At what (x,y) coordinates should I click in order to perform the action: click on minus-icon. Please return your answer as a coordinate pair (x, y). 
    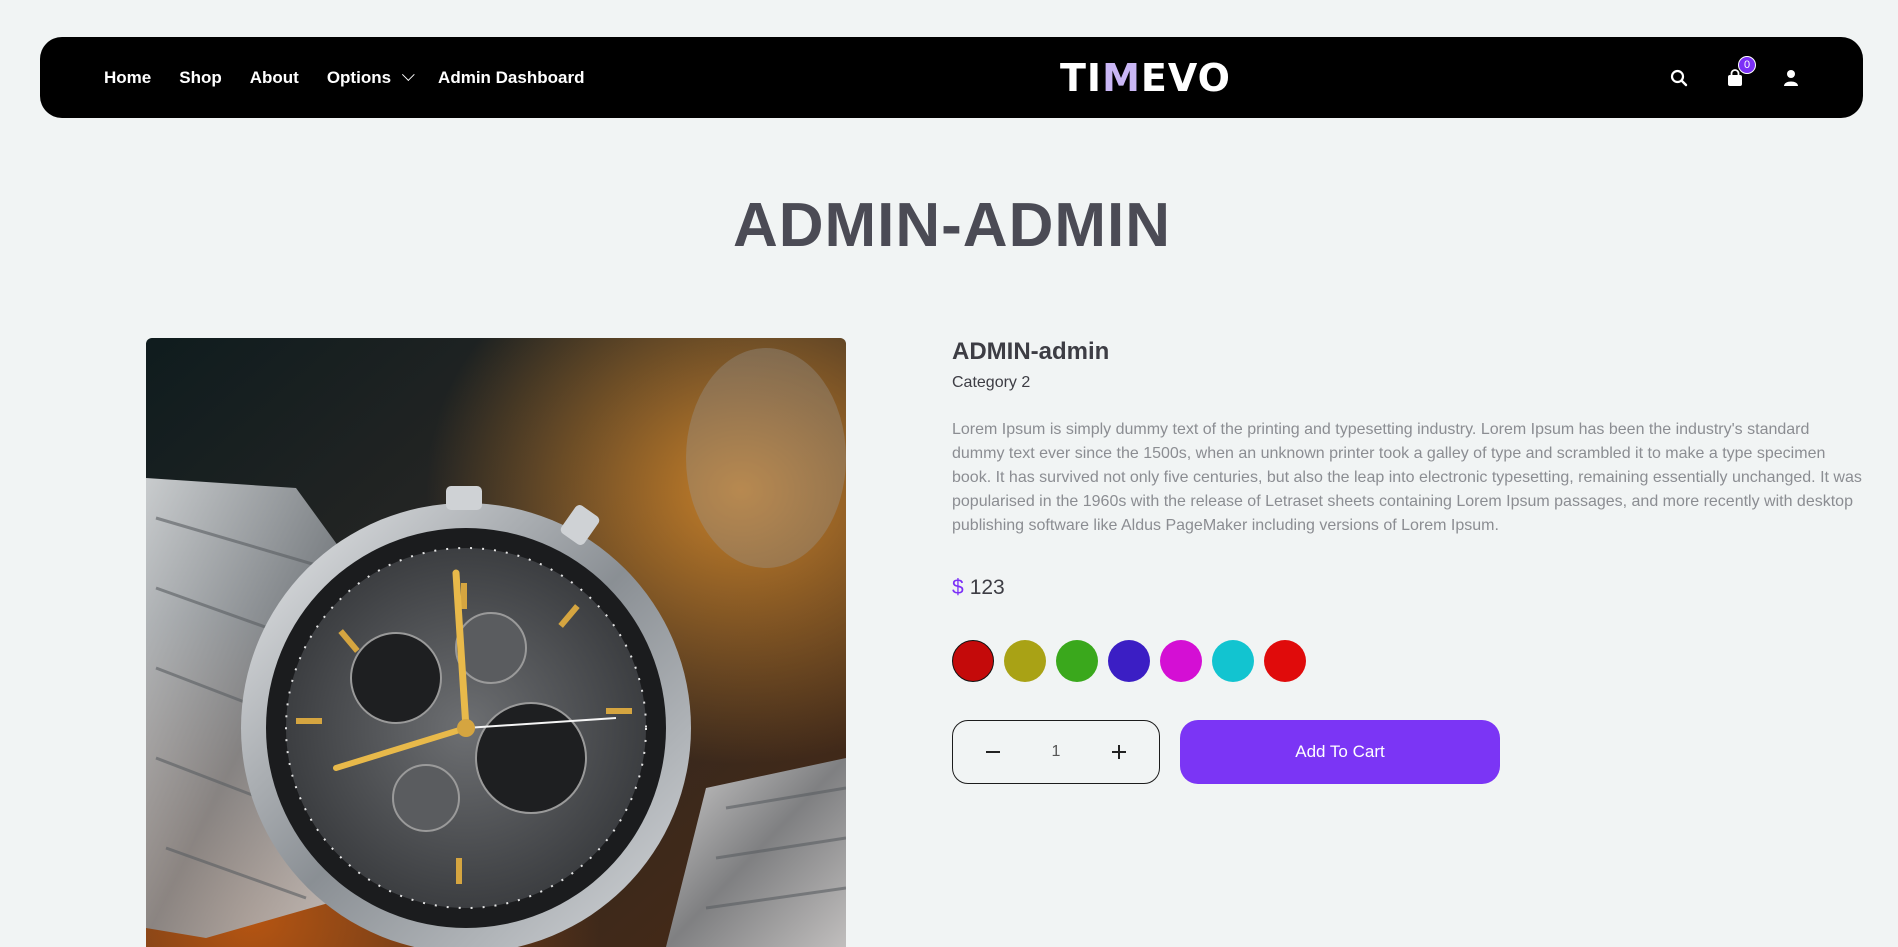
    Looking at the image, I should click on (993, 752).